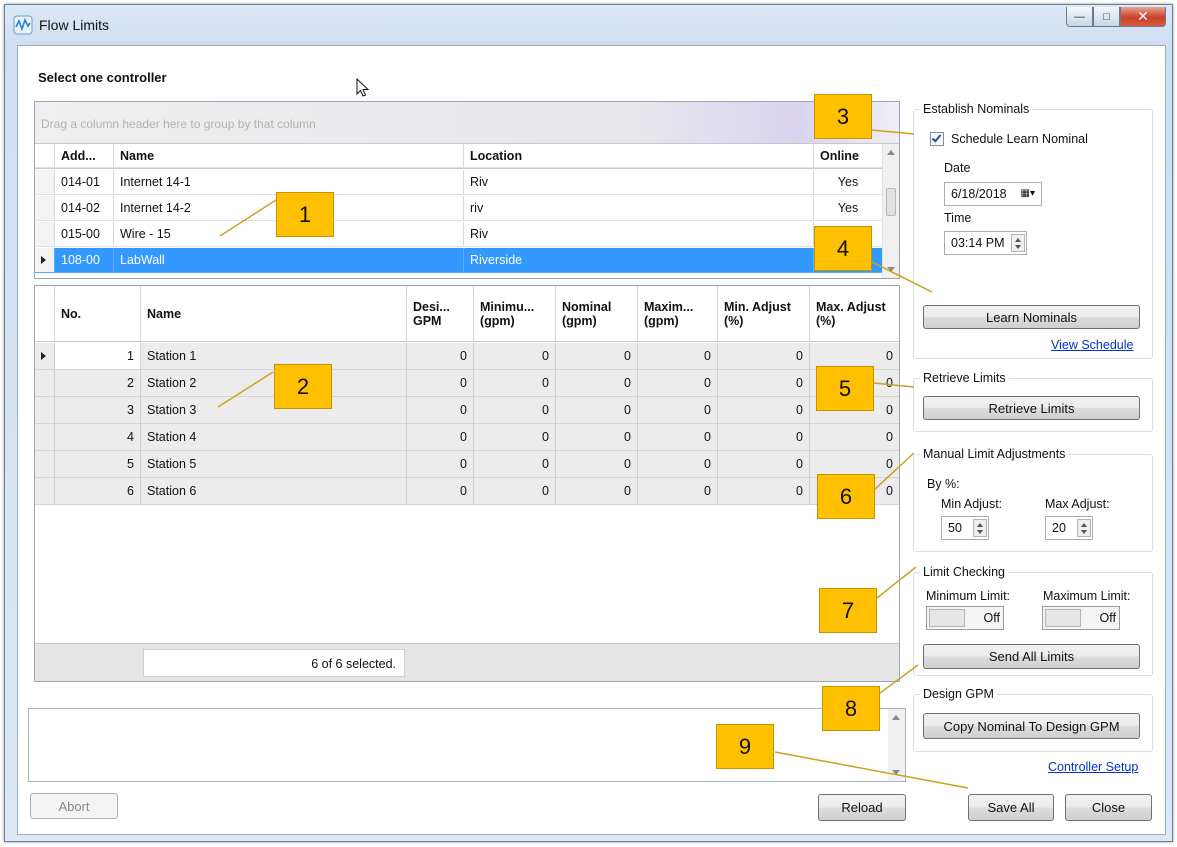 This screenshot has height=847, width=1177. What do you see at coordinates (23, 25) in the screenshot?
I see `flow-app-icon` at bounding box center [23, 25].